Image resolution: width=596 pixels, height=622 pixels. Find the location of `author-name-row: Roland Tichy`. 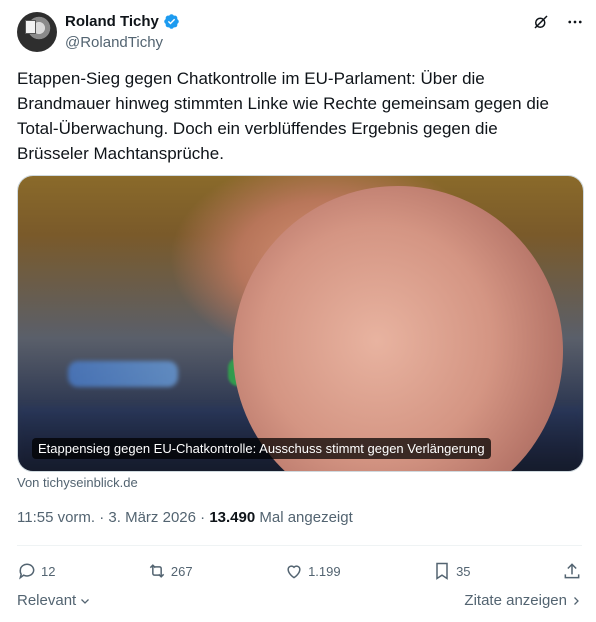

author-name-row: Roland Tichy is located at coordinates (122, 21).